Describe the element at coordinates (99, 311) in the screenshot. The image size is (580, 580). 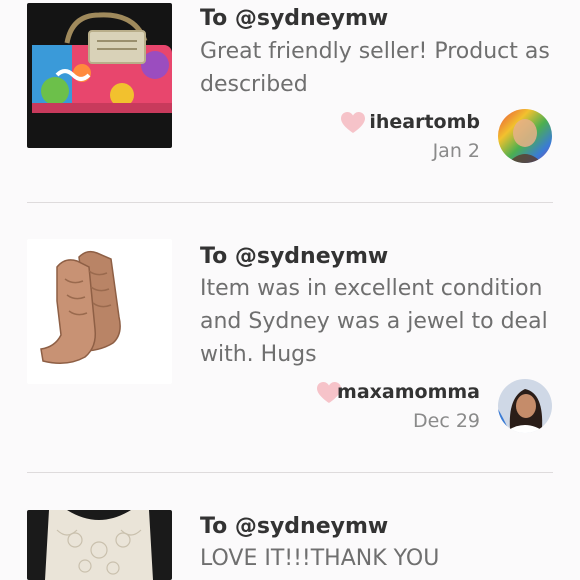
I see `product-thumbnail-boots` at that location.